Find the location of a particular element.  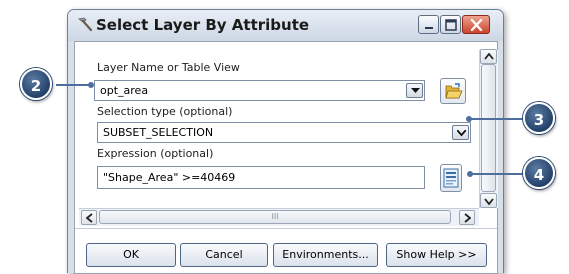

layer-name-dropdown: opt_area is located at coordinates (259, 90).